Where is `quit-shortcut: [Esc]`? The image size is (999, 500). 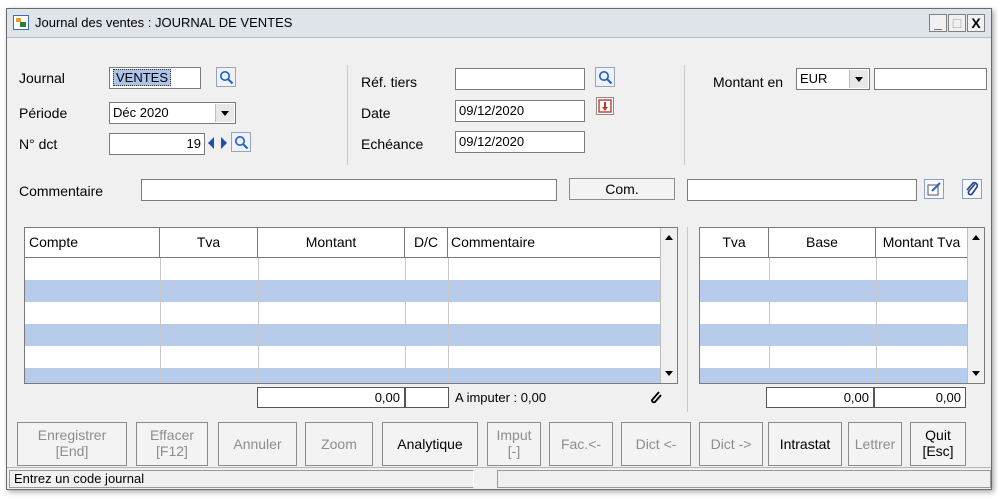 quit-shortcut: [Esc] is located at coordinates (938, 451).